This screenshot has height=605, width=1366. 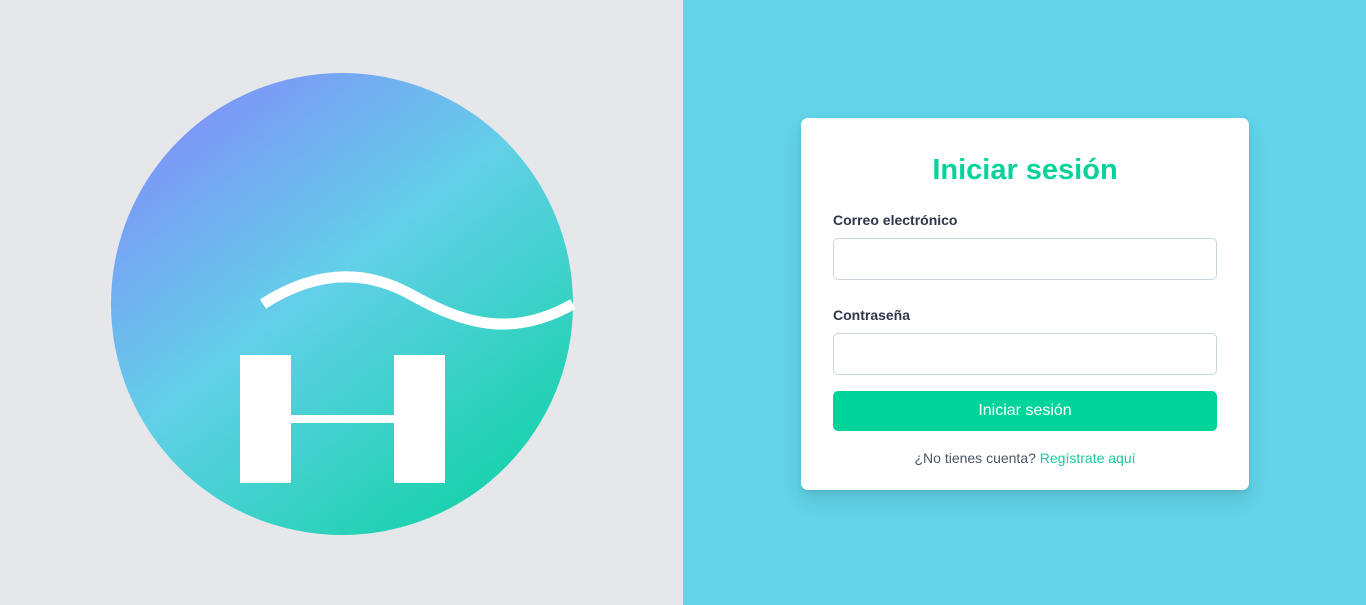 I want to click on register-link: Regístrate aquí, so click(x=1088, y=458).